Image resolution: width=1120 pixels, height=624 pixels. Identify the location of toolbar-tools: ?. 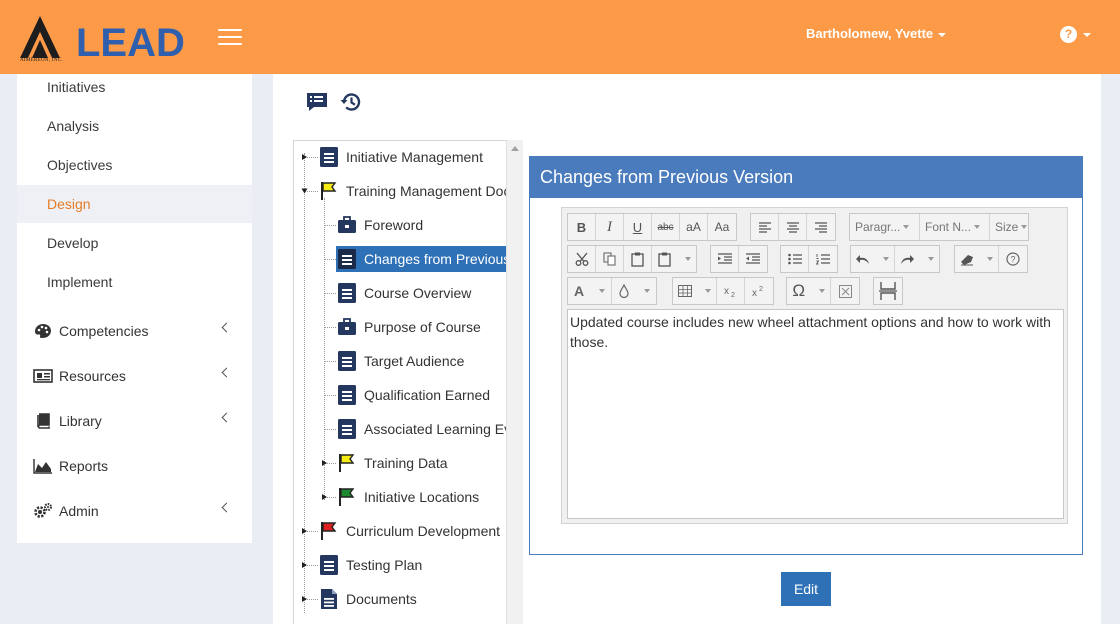
(991, 259).